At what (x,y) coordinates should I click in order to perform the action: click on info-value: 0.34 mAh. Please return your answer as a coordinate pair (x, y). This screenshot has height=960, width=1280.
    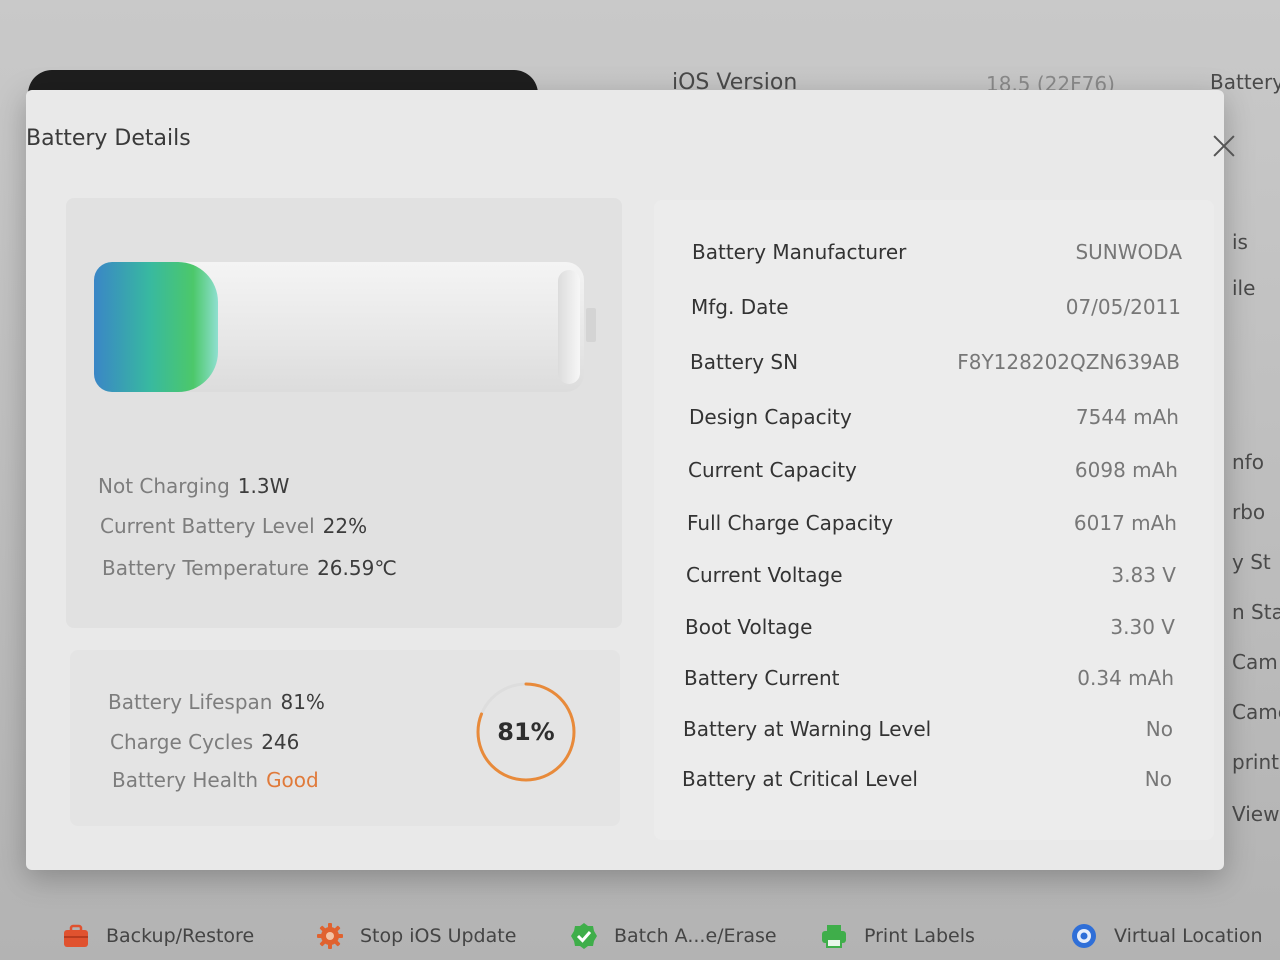
    Looking at the image, I should click on (1125, 678).